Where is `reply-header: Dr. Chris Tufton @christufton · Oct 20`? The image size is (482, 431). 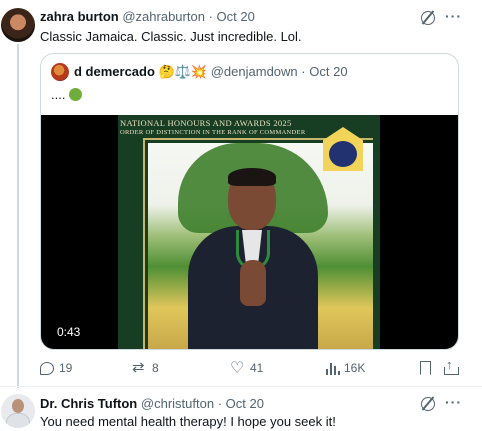 reply-header: Dr. Chris Tufton @christufton · Oct 20 is located at coordinates (152, 404).